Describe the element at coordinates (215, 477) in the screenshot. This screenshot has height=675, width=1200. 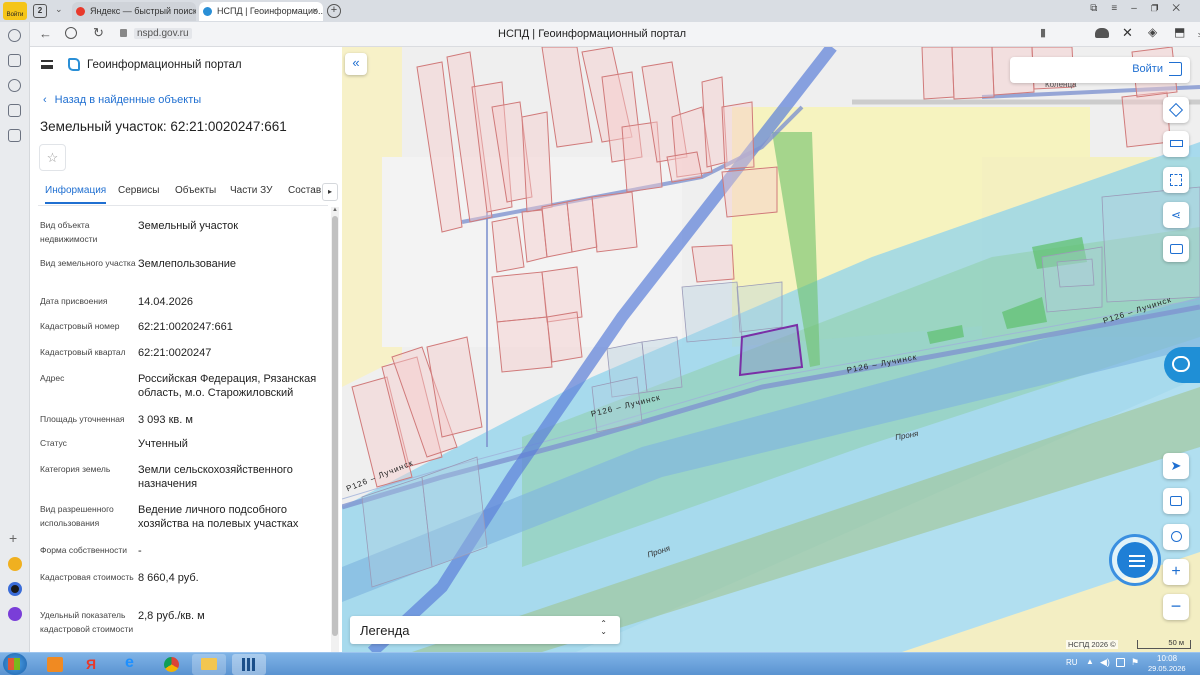
I see `field-value: Земли сельскохозяйственного назначения` at that location.